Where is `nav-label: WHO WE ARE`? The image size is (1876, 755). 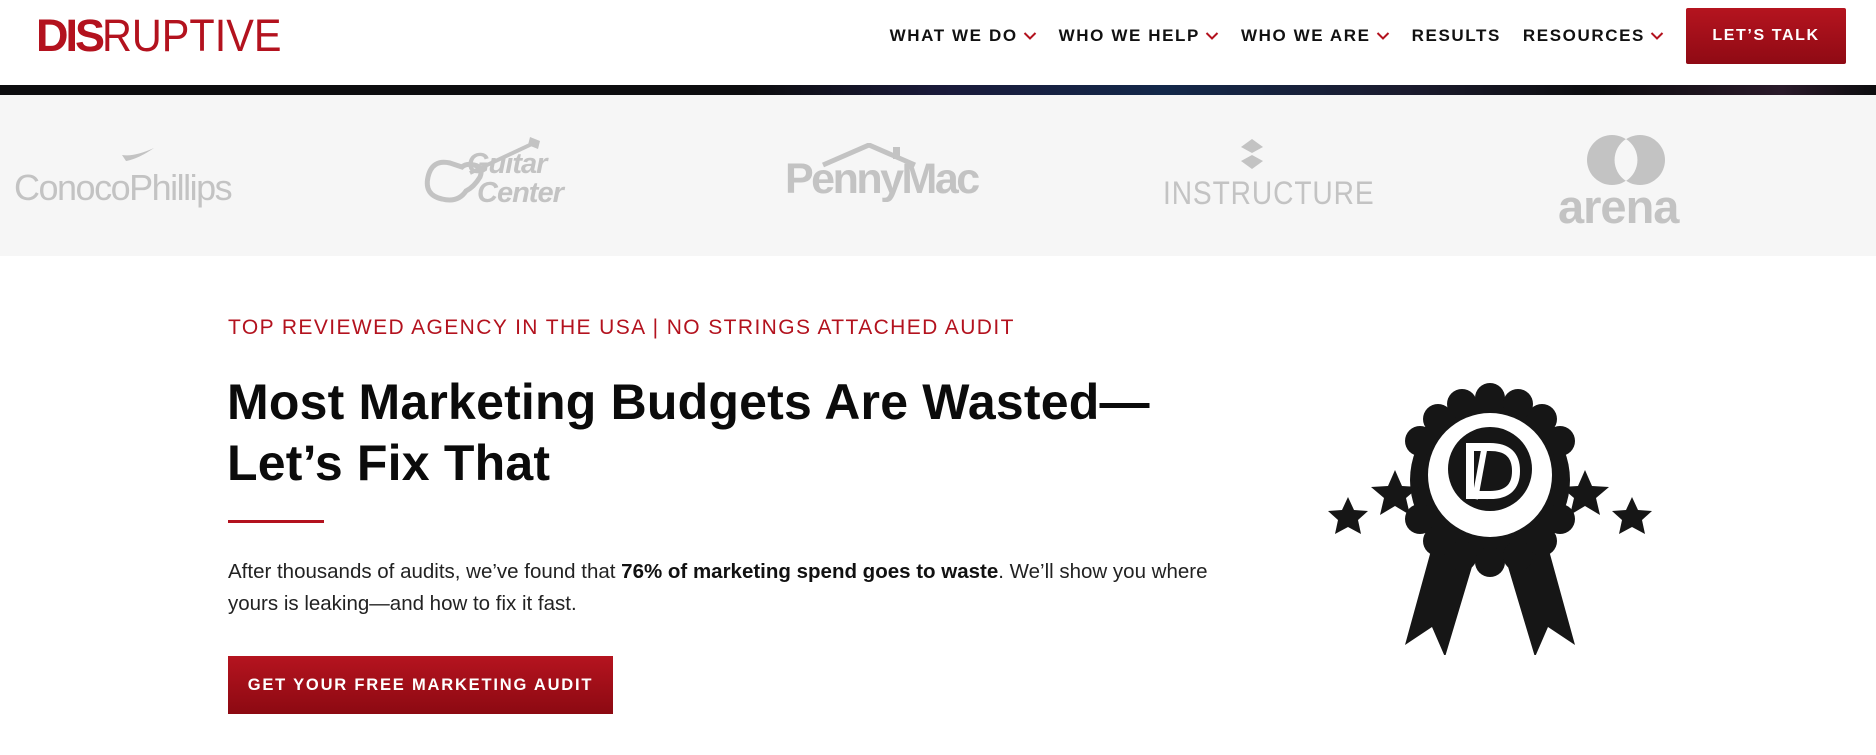
nav-label: WHO WE ARE is located at coordinates (1305, 35).